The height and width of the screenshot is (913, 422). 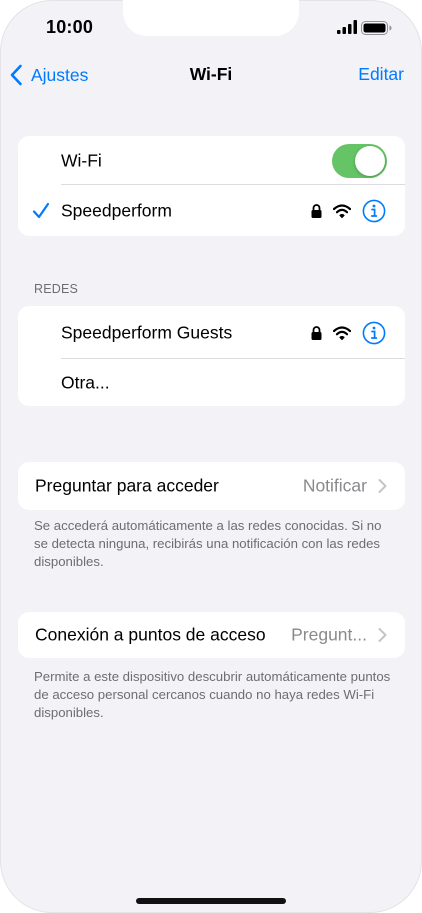 What do you see at coordinates (147, 332) in the screenshot?
I see `network-label: Speedperform Guests` at bounding box center [147, 332].